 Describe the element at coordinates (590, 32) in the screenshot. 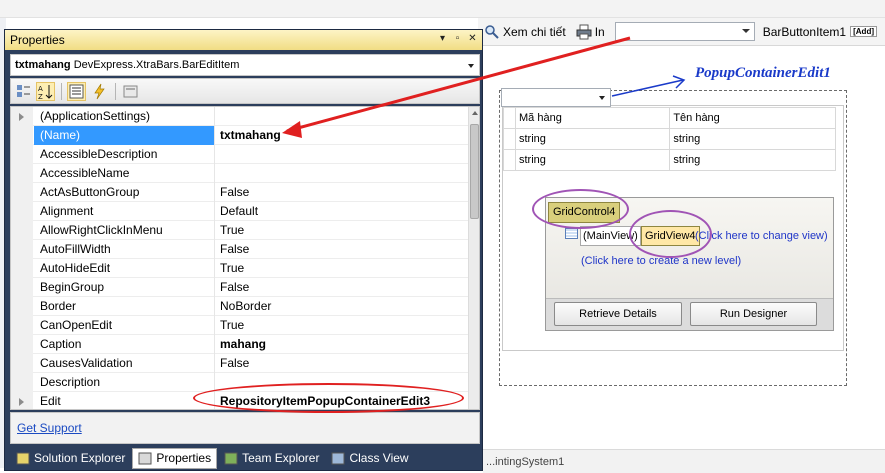

I see `print-item: In` at that location.